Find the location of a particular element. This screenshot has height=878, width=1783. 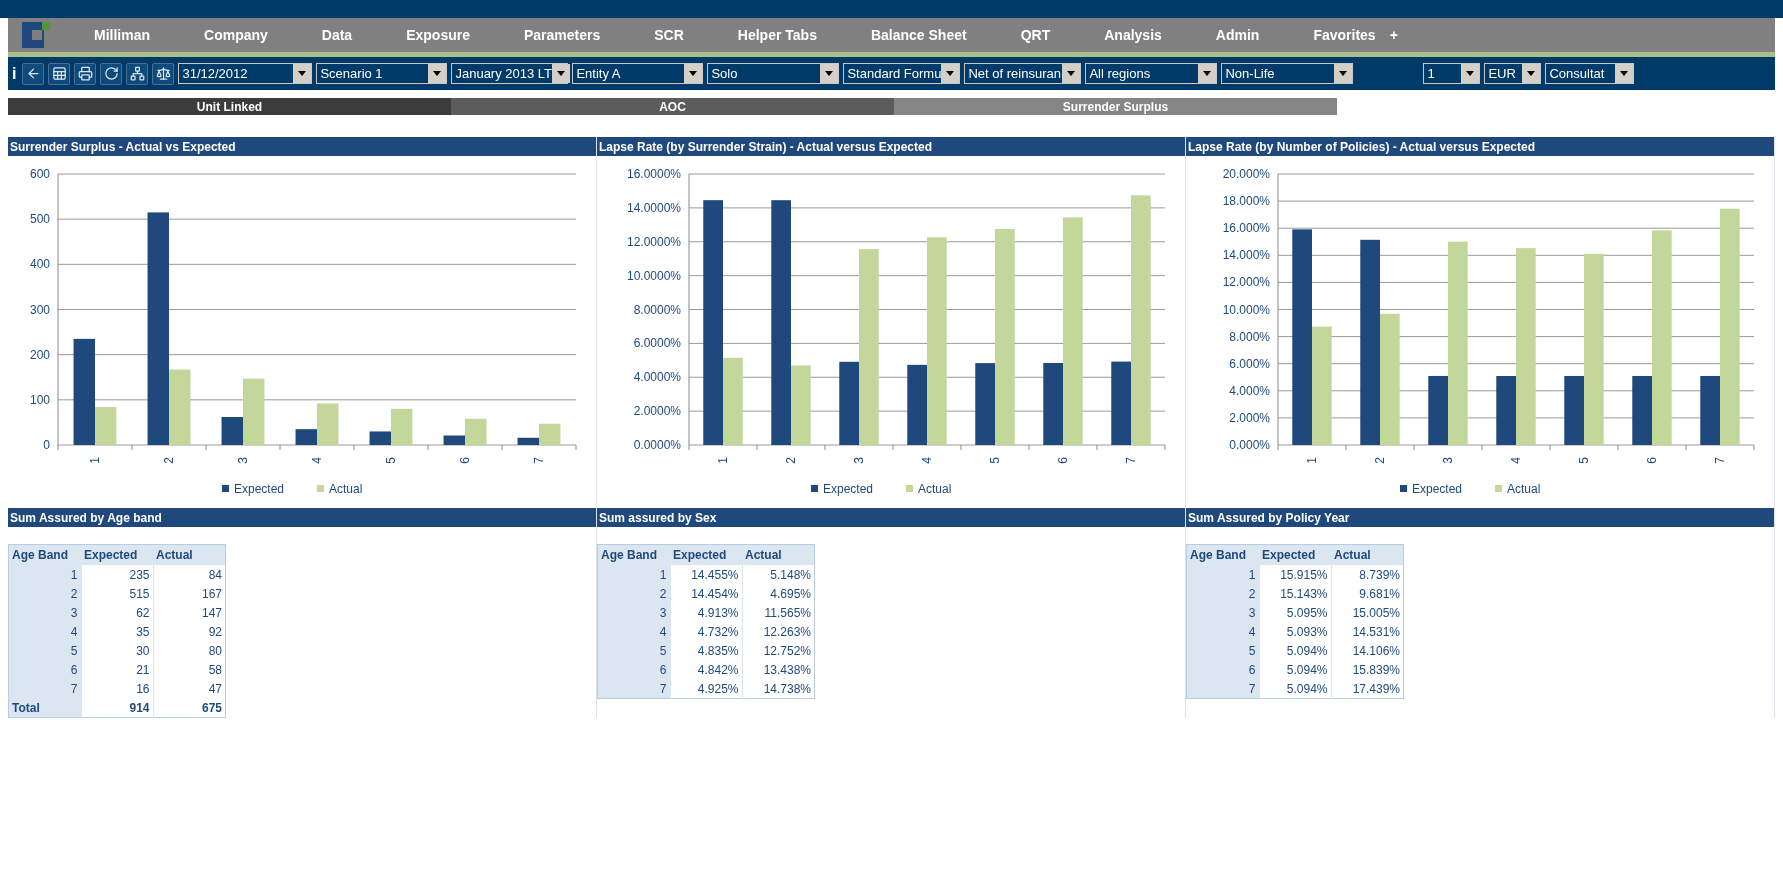

dropdown: Entity A is located at coordinates (638, 73).